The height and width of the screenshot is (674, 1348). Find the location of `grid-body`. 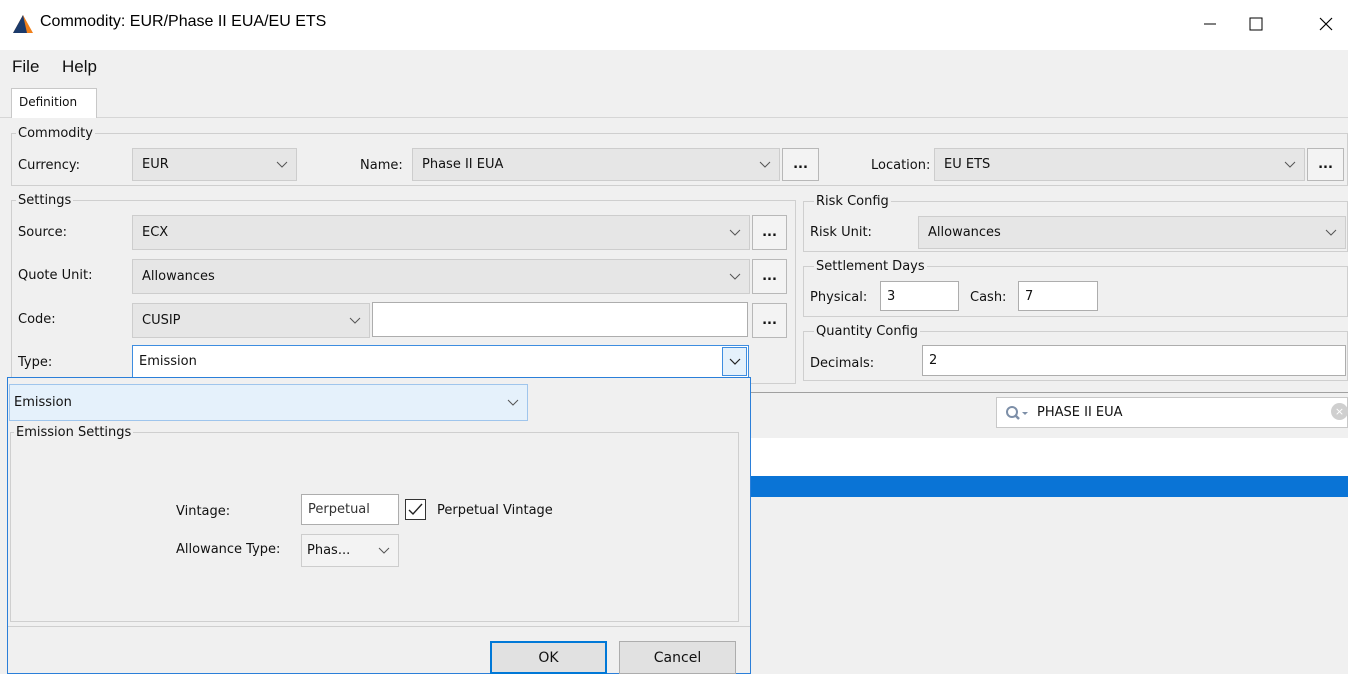

grid-body is located at coordinates (1049, 585).